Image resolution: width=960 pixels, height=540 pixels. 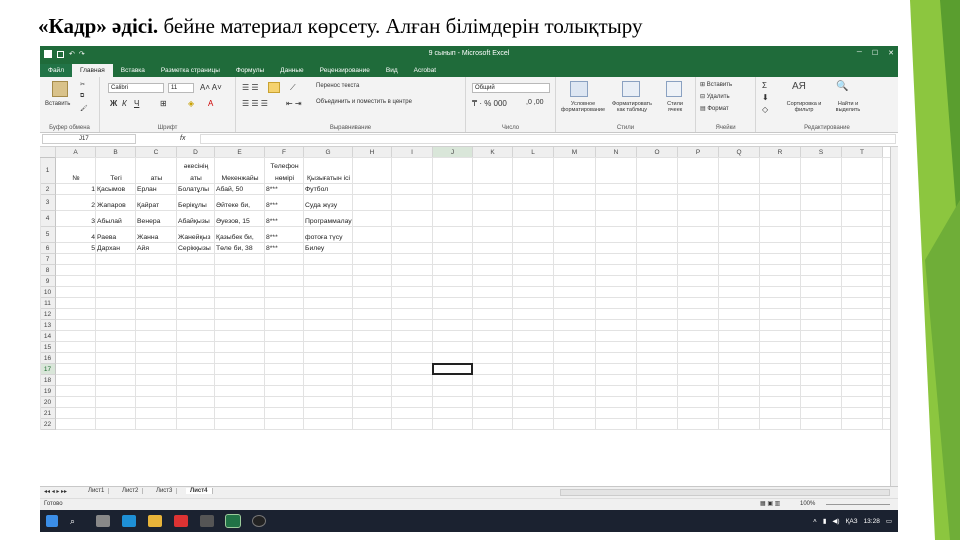 I want to click on row-header-15: 15, so click(x=48, y=347).